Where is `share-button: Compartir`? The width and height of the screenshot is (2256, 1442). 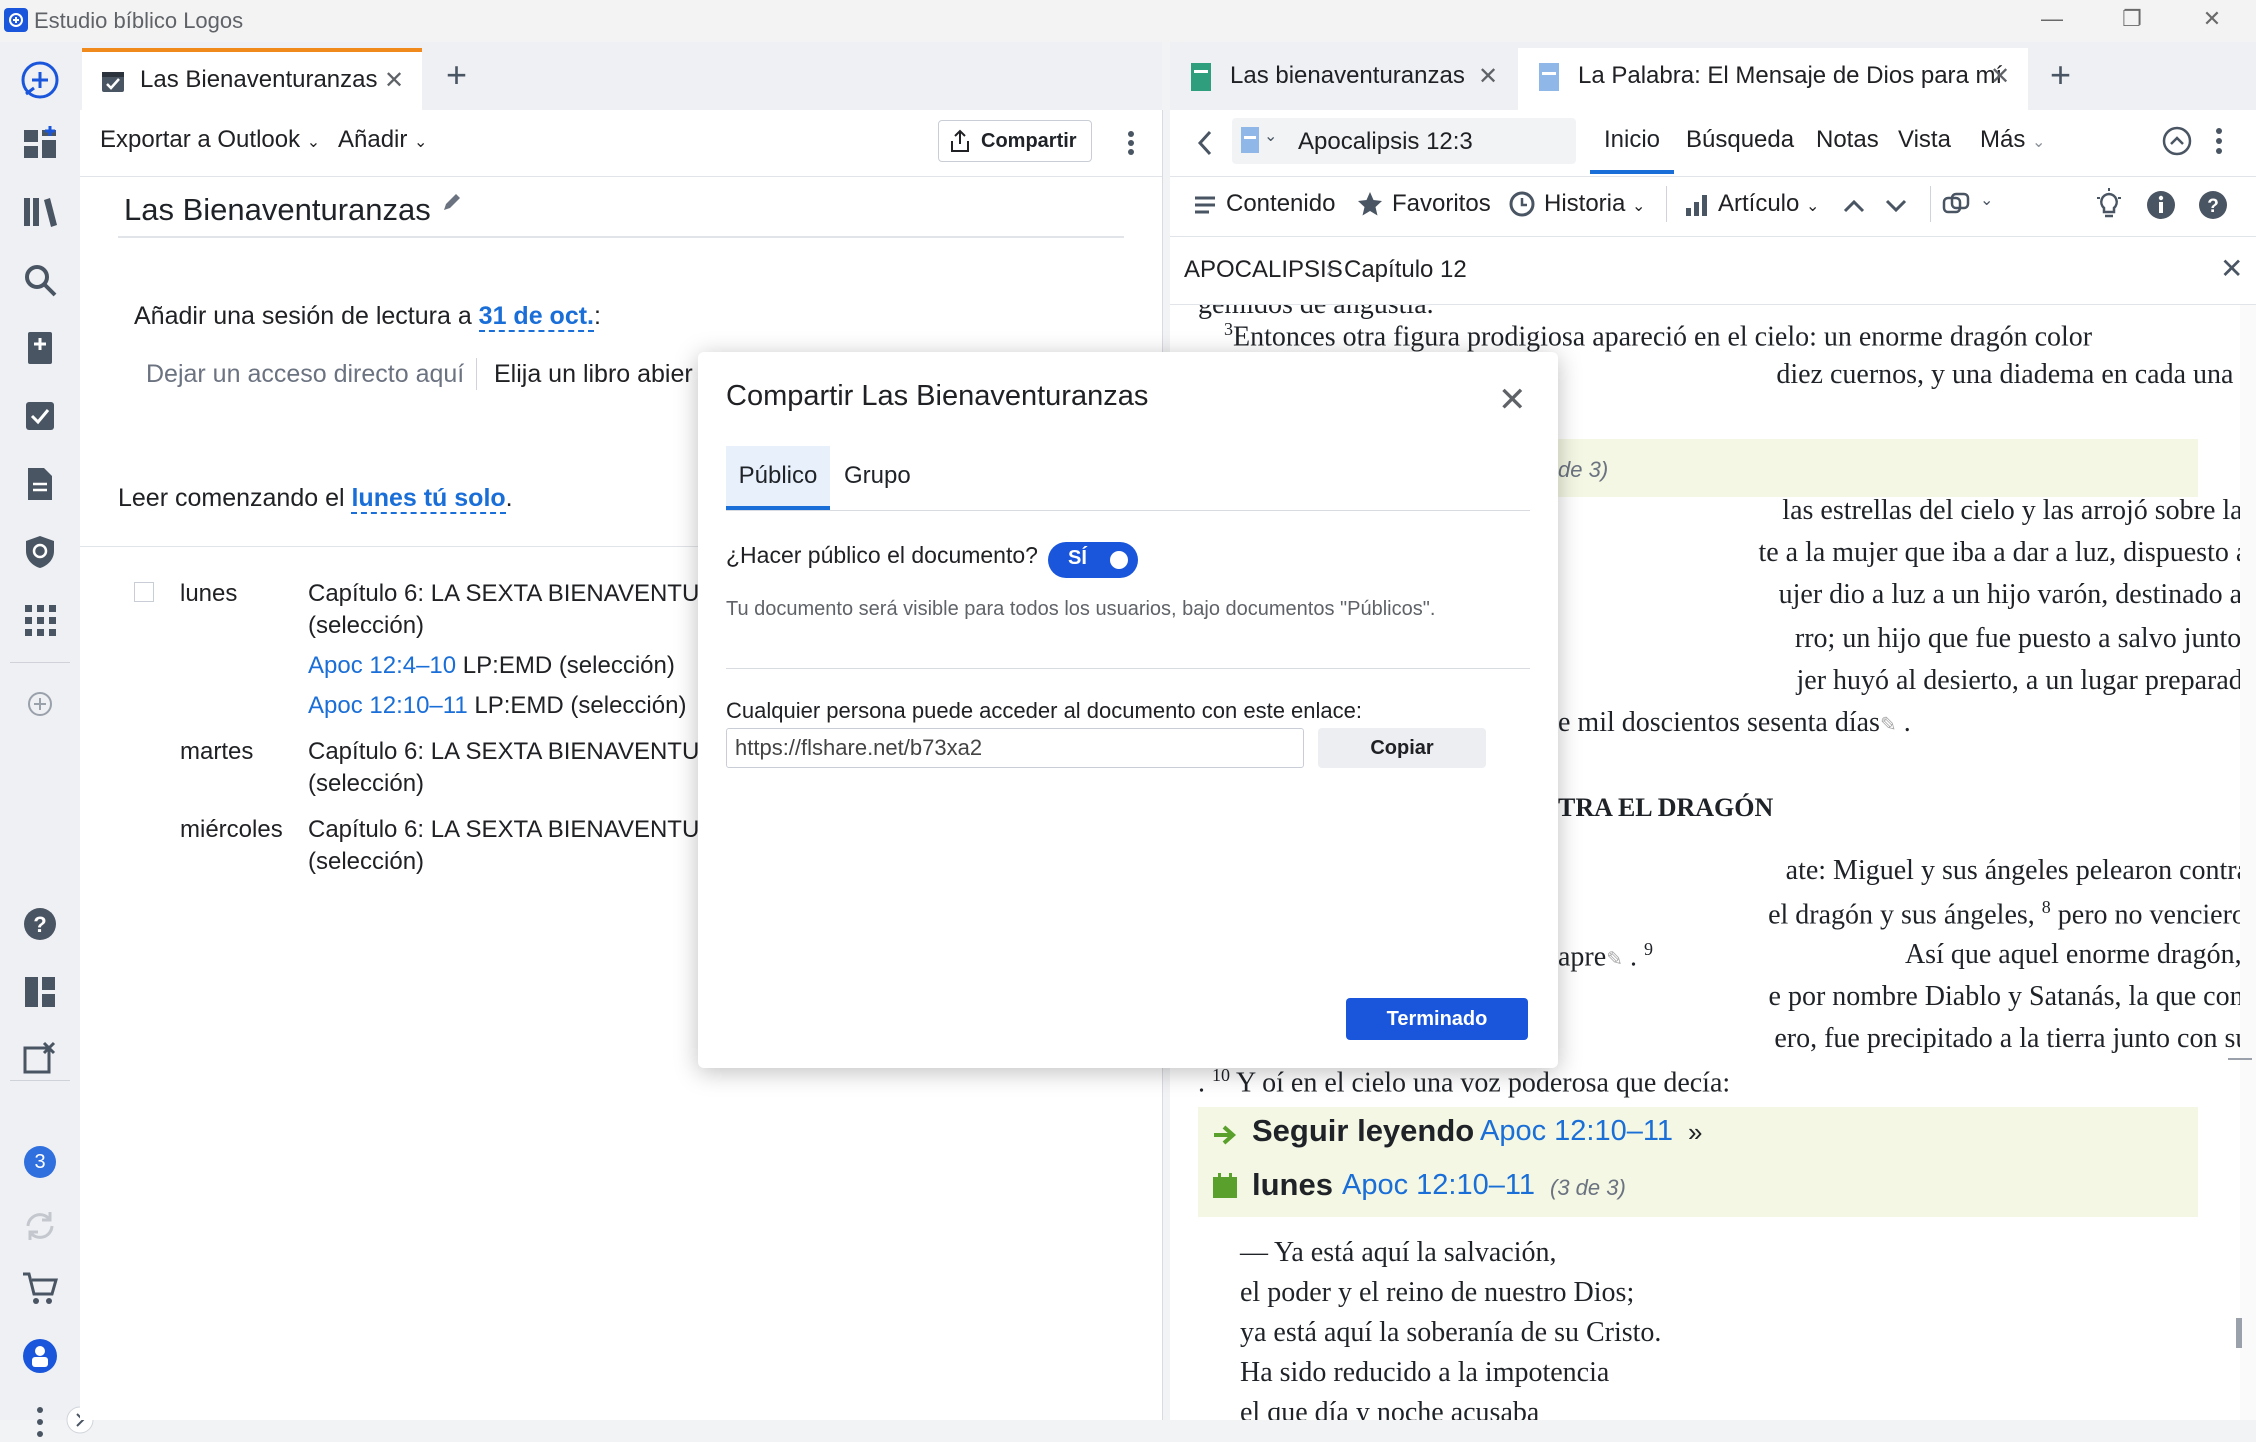 share-button: Compartir is located at coordinates (1015, 141).